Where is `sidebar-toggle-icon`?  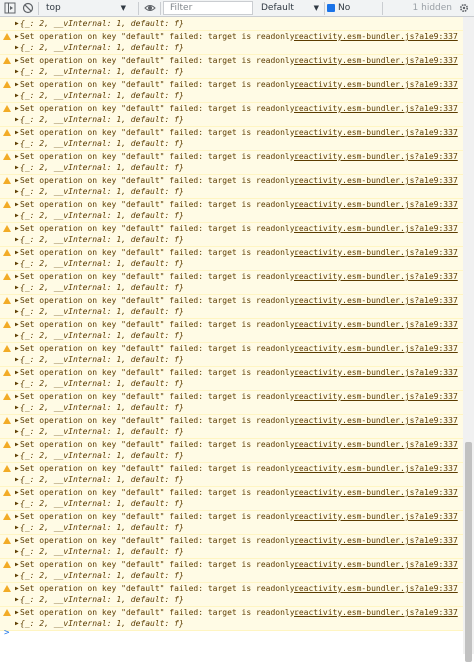 sidebar-toggle-icon is located at coordinates (10, 8).